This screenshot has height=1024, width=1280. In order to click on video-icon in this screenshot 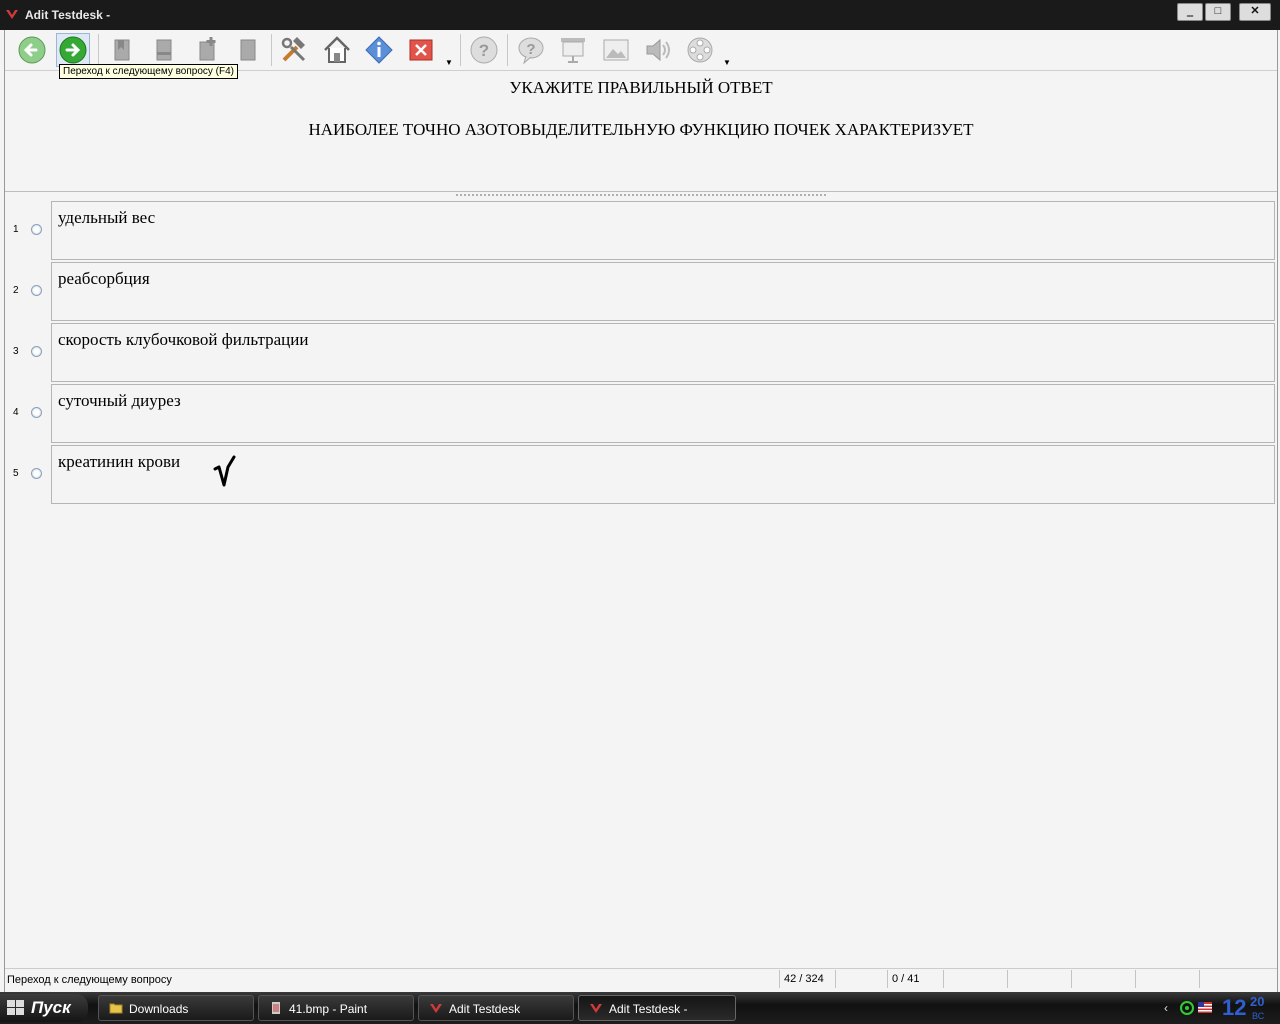, I will do `click(700, 50)`.